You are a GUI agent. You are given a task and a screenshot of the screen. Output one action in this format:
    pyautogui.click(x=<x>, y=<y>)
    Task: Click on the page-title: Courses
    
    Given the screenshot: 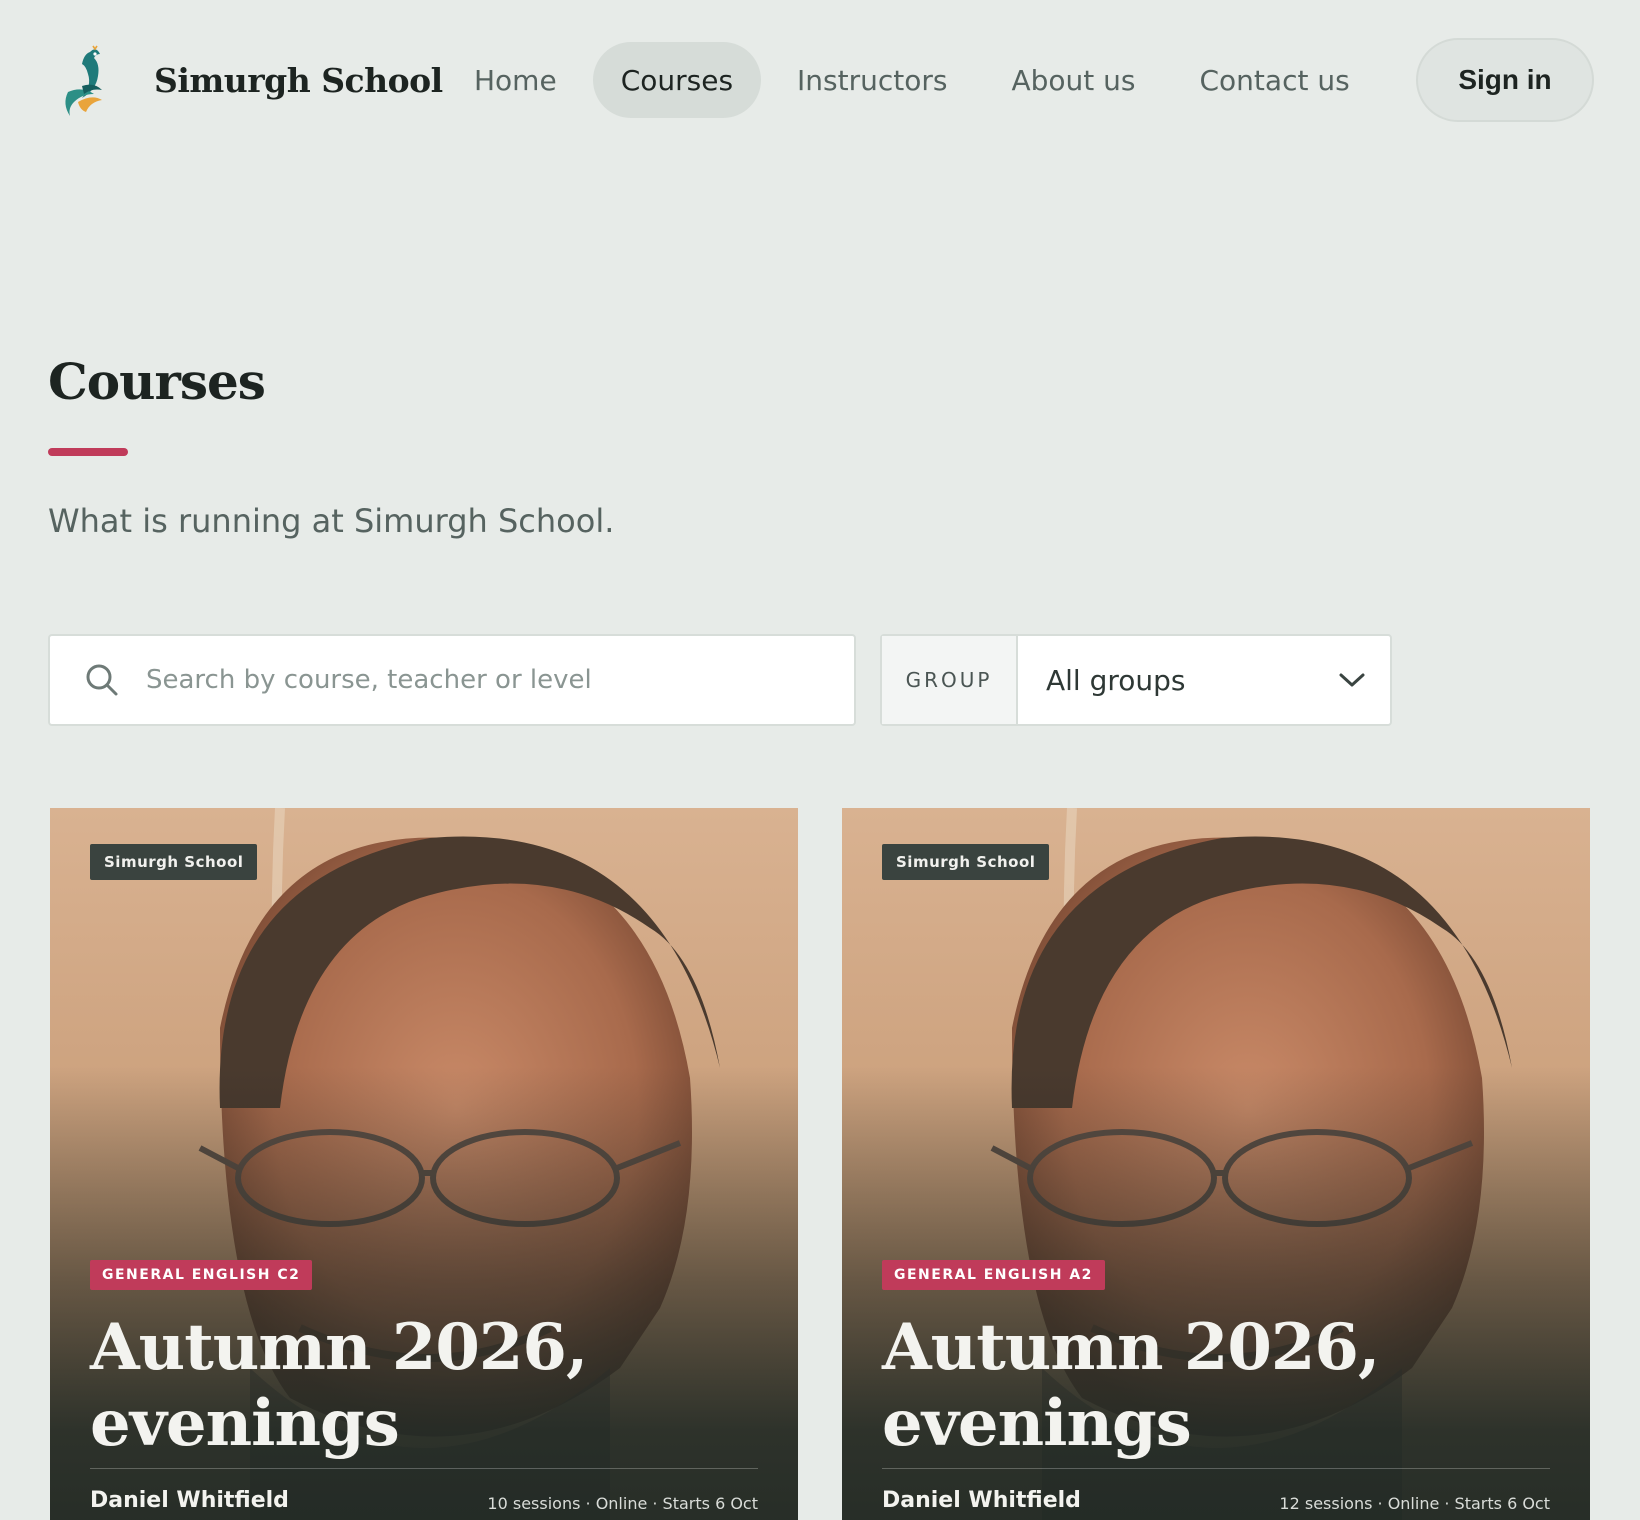 What is the action you would take?
    pyautogui.click(x=157, y=381)
    